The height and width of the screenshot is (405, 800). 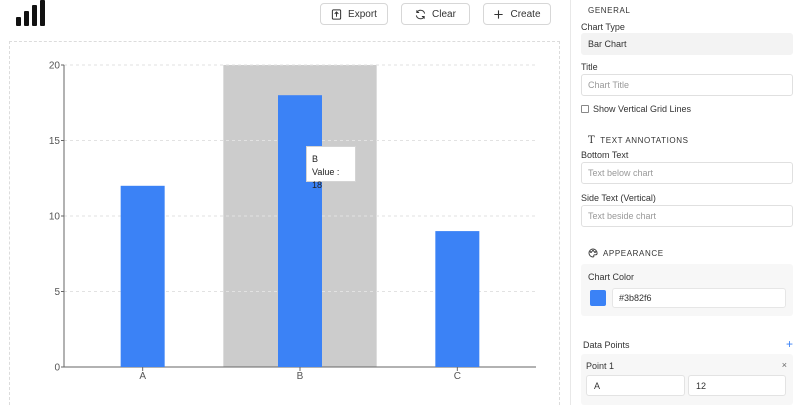 What do you see at coordinates (592, 140) in the screenshot?
I see `text-icon: T` at bounding box center [592, 140].